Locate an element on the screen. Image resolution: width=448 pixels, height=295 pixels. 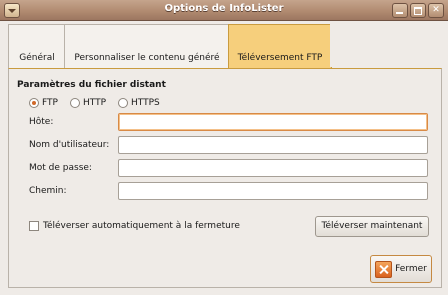
window-title: Options de InfoLister is located at coordinates (224, 8).